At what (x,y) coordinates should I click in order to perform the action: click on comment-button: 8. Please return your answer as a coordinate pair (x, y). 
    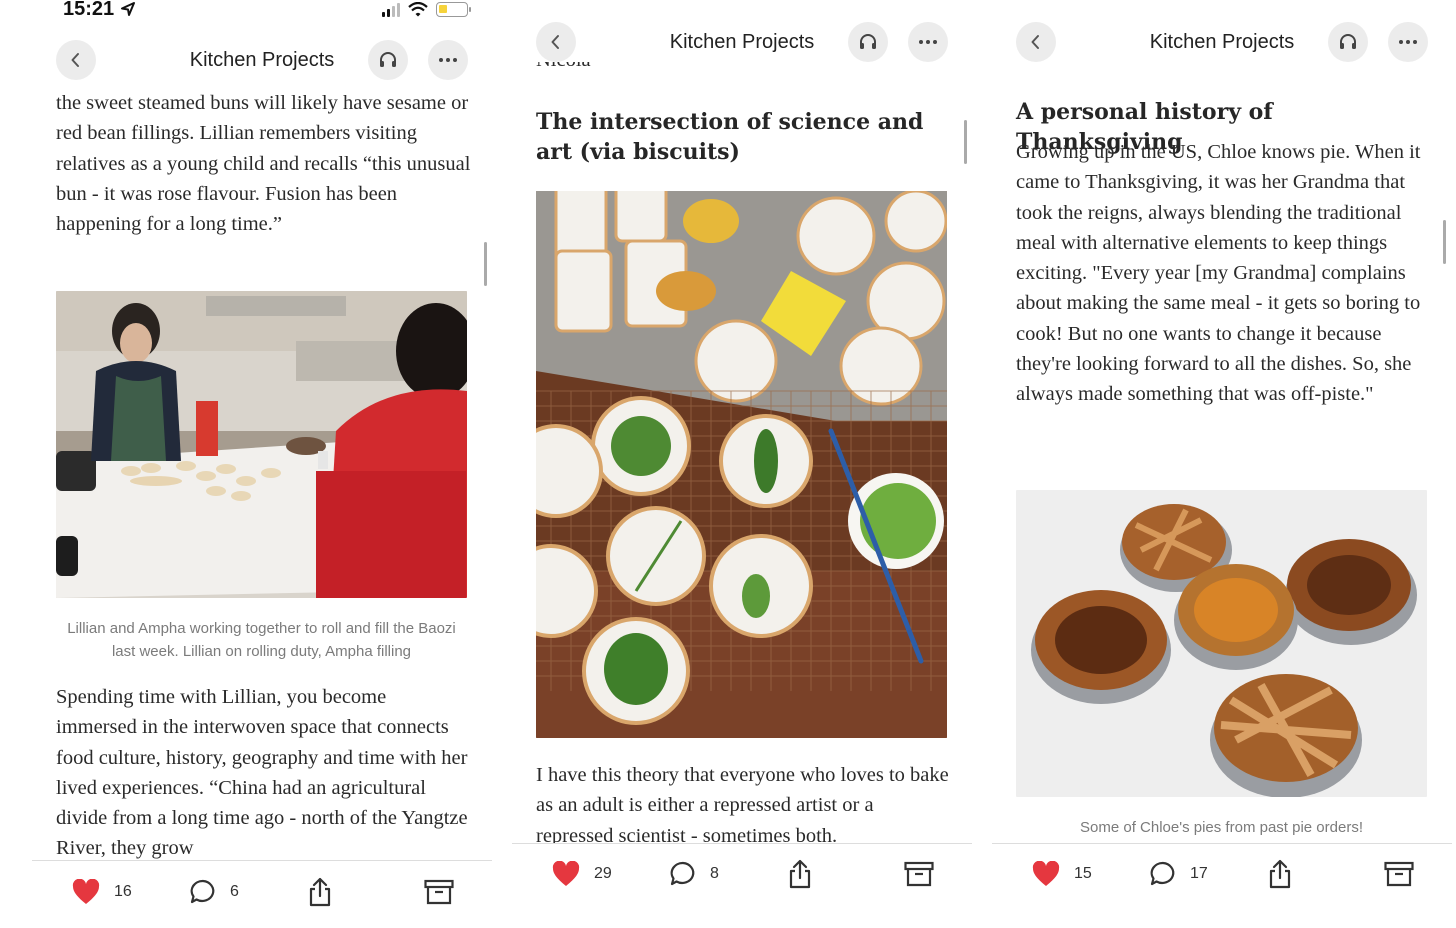
    Looking at the image, I should click on (694, 874).